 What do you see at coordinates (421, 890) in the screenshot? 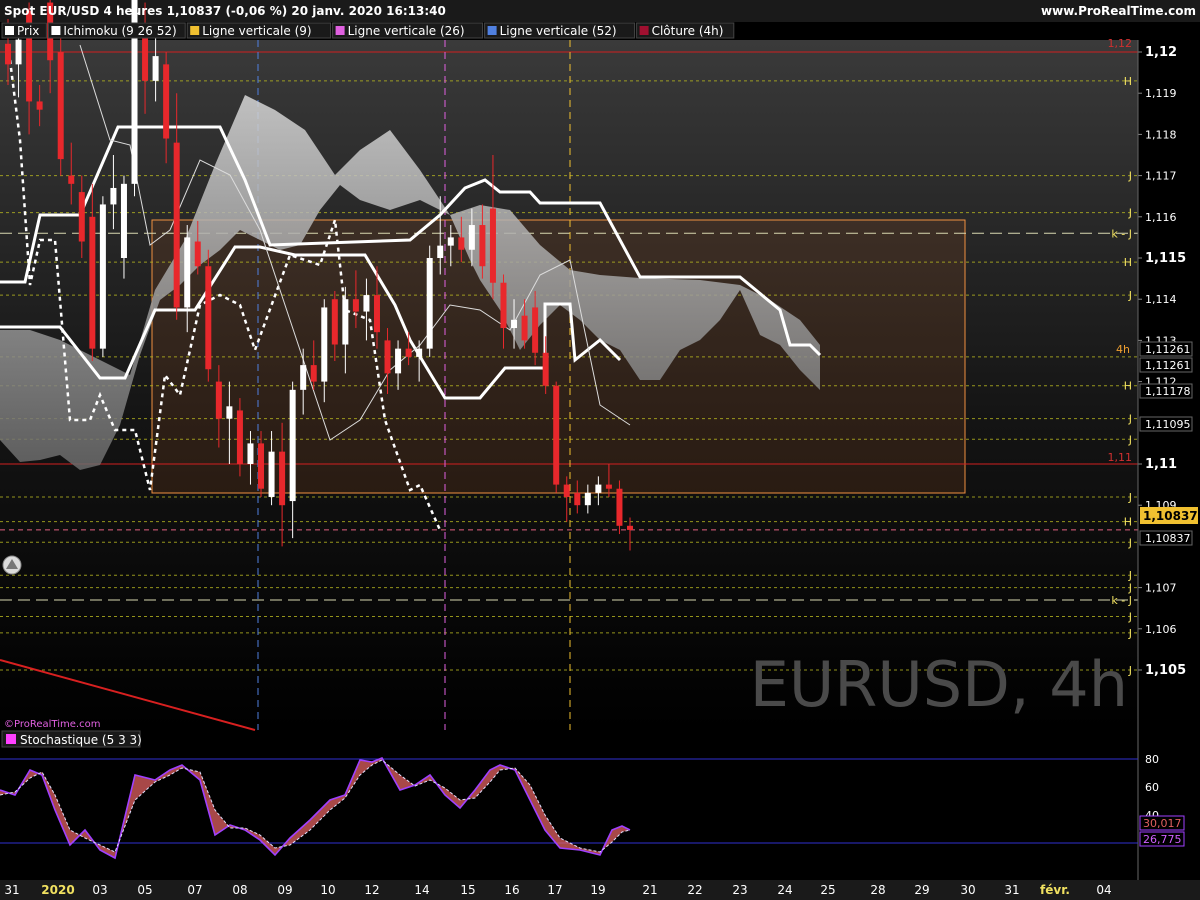
I see `x-tick-label: 14` at bounding box center [421, 890].